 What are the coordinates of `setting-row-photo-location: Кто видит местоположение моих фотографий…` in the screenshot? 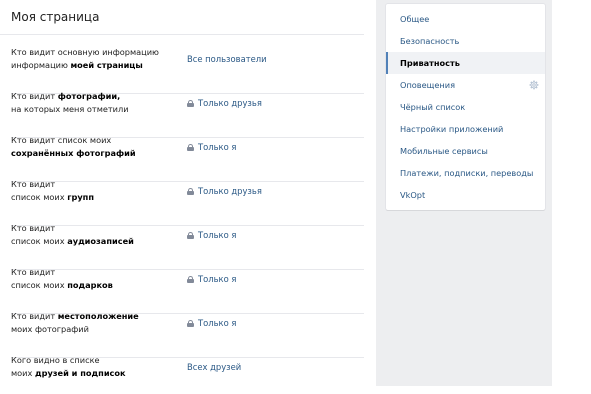 It's located at (182, 333).